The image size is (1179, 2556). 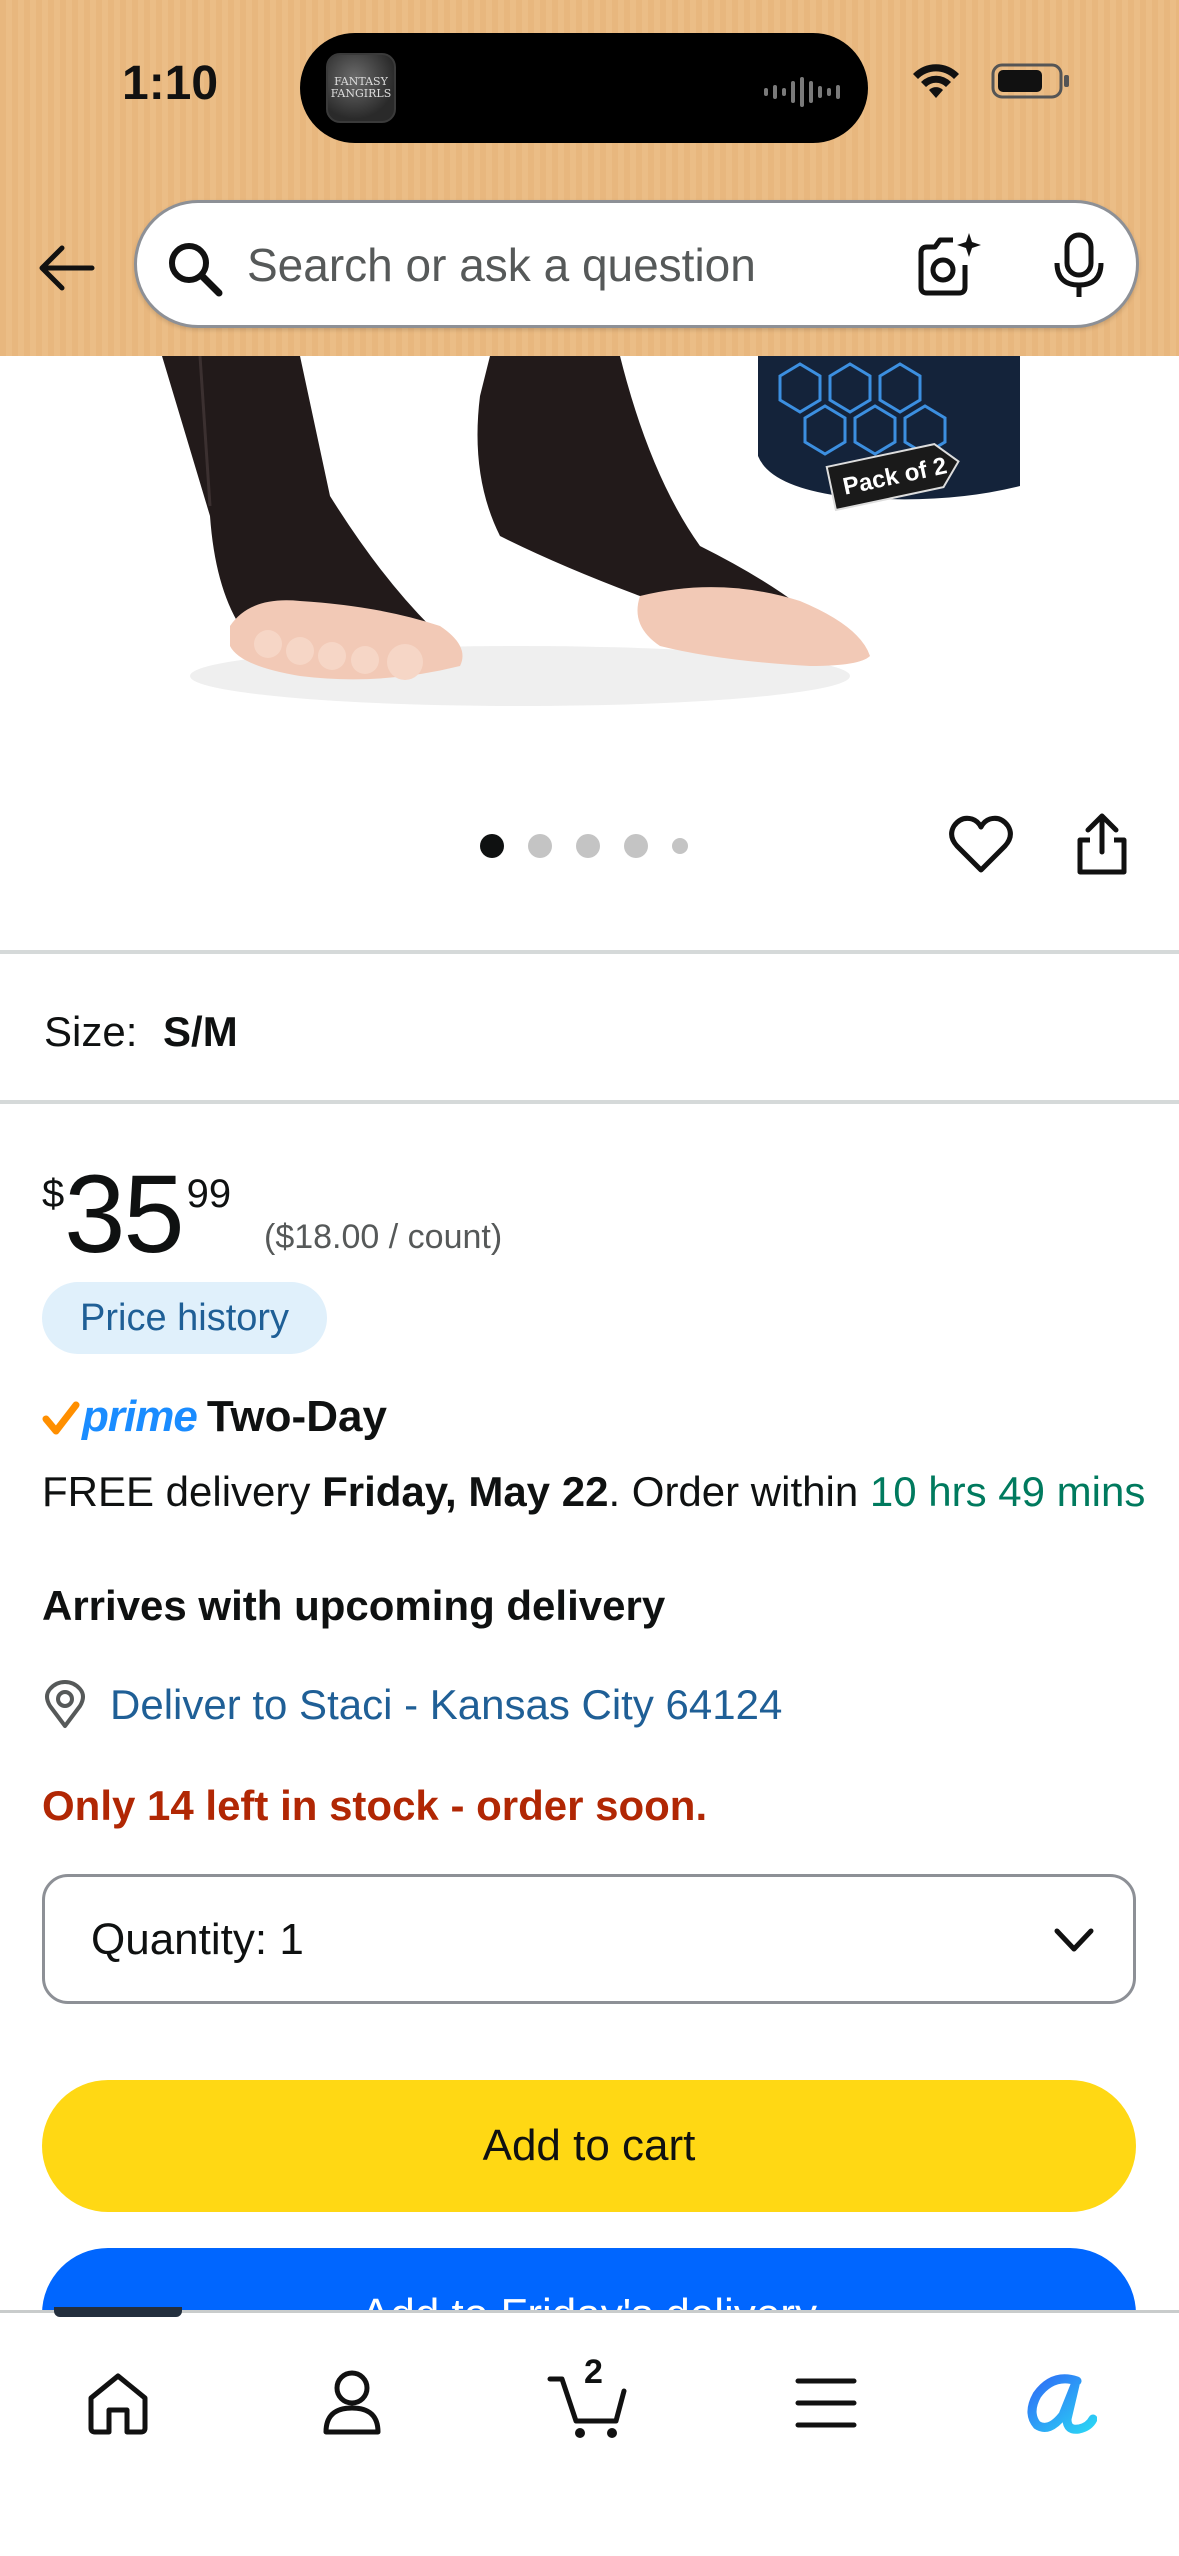 I want to click on back-arrow-icon, so click(x=66, y=268).